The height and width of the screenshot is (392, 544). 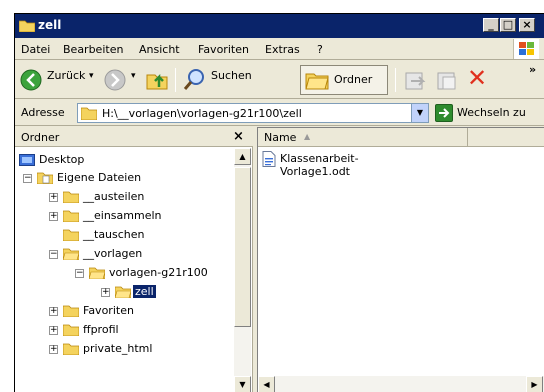 What do you see at coordinates (307, 136) in the screenshot?
I see `sort-ascending-icon: ▲` at bounding box center [307, 136].